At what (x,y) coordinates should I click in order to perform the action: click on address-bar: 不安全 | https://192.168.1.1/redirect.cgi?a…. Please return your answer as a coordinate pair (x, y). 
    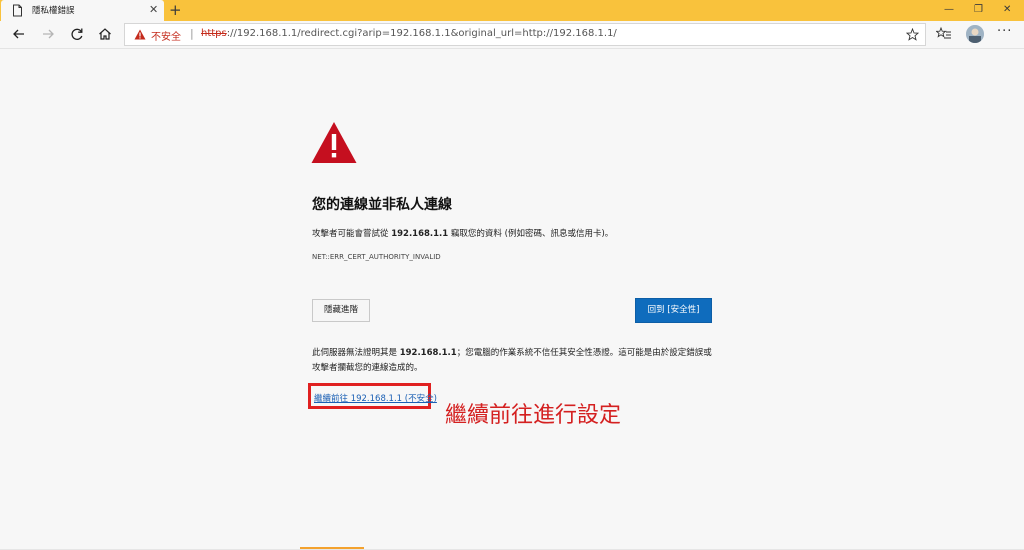
    Looking at the image, I should click on (525, 34).